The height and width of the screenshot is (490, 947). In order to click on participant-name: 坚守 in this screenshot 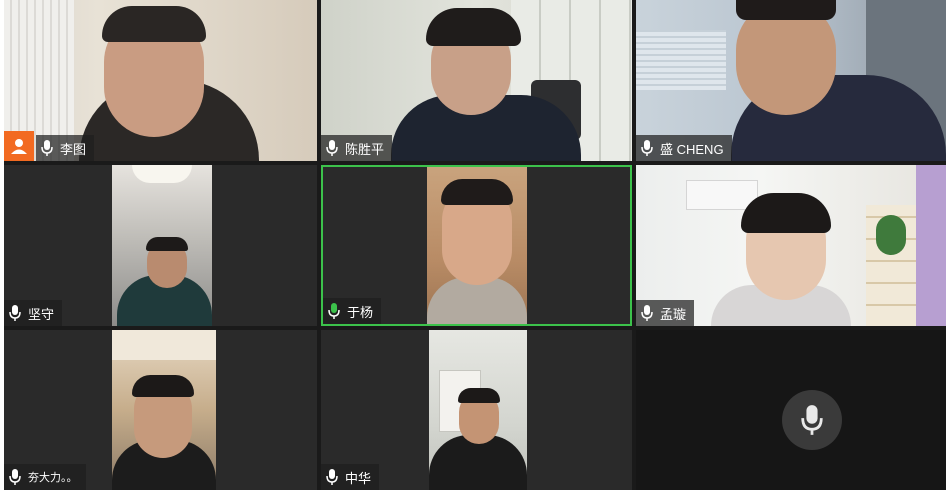, I will do `click(41, 314)`.